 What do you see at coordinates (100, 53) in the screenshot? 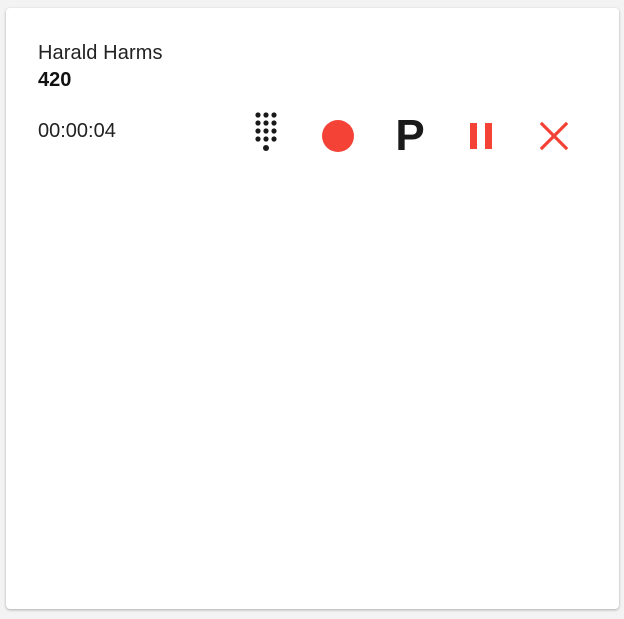
I see `caller-name: Harald Harms` at bounding box center [100, 53].